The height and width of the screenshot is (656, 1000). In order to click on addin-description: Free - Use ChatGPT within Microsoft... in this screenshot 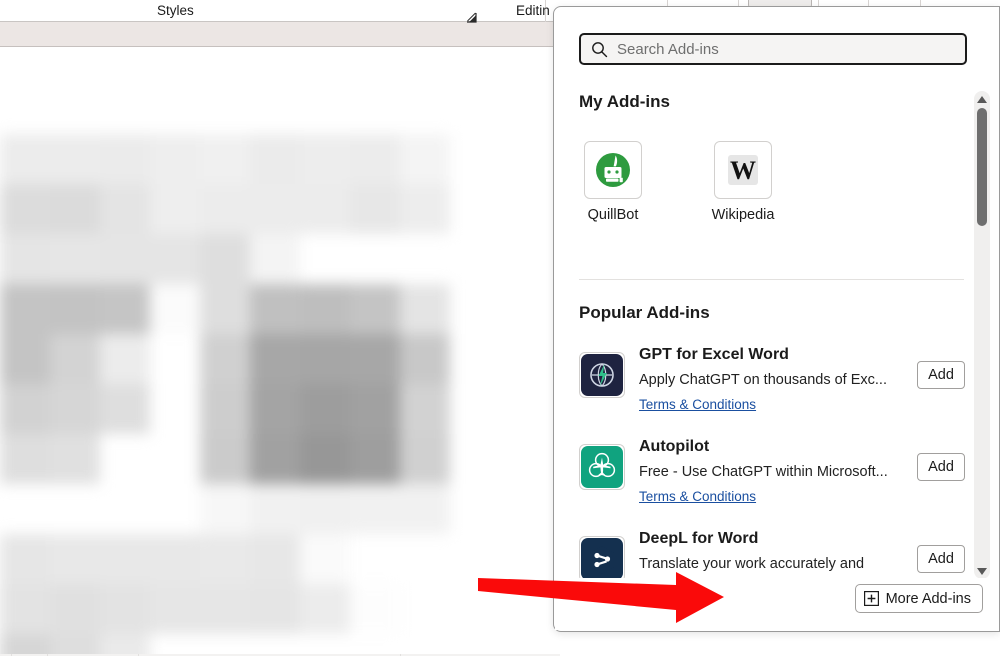, I will do `click(763, 472)`.